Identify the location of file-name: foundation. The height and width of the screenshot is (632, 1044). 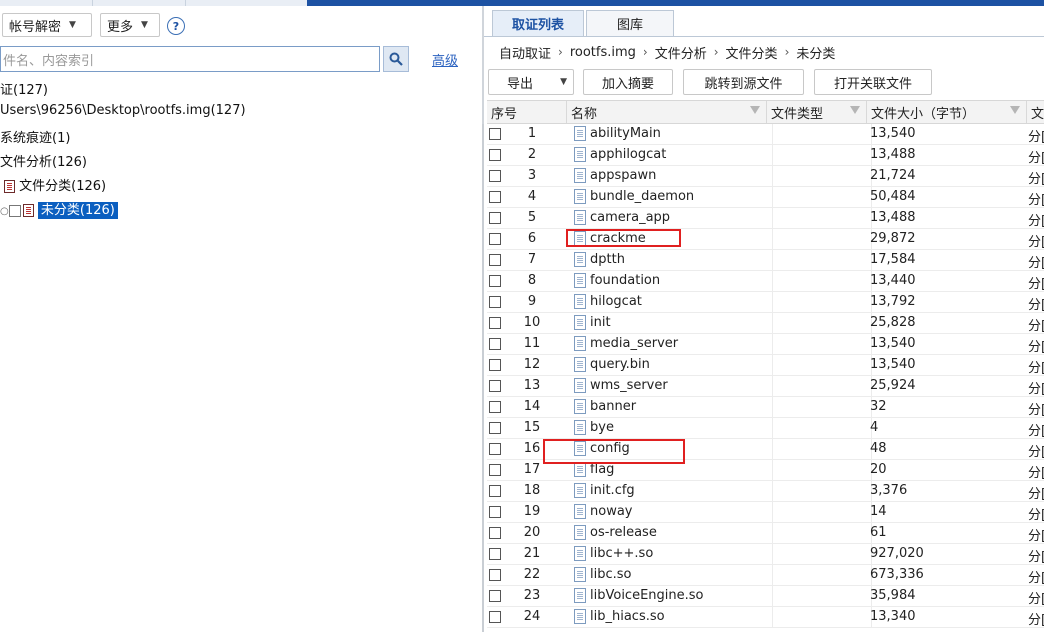
(625, 280).